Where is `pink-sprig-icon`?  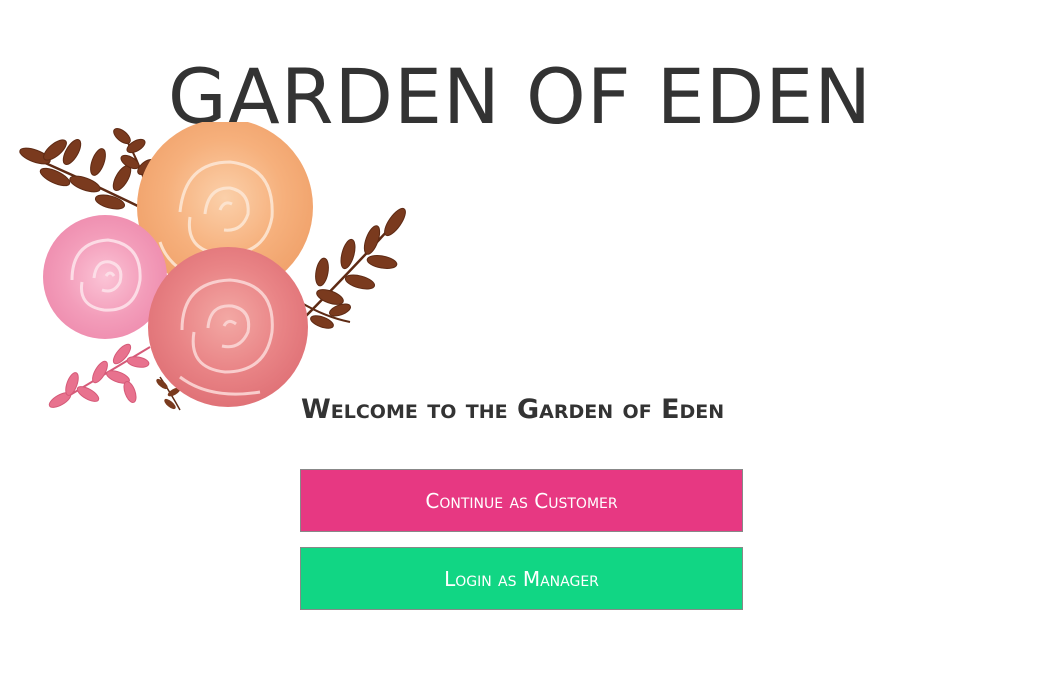 pink-sprig-icon is located at coordinates (99, 375).